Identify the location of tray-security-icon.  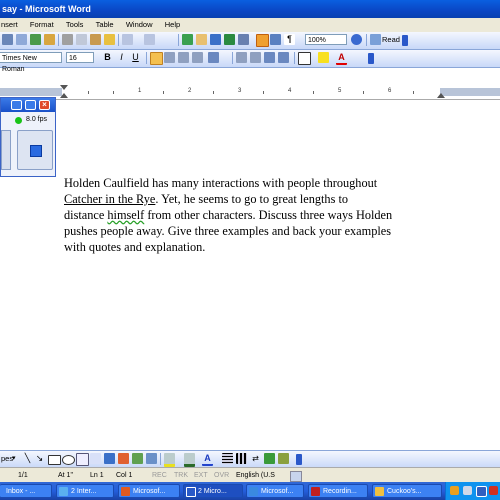
(493, 490).